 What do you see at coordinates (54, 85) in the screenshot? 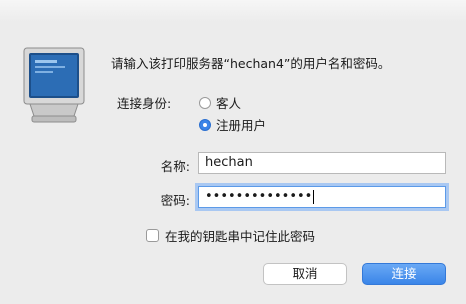
I see `monitor-icon` at bounding box center [54, 85].